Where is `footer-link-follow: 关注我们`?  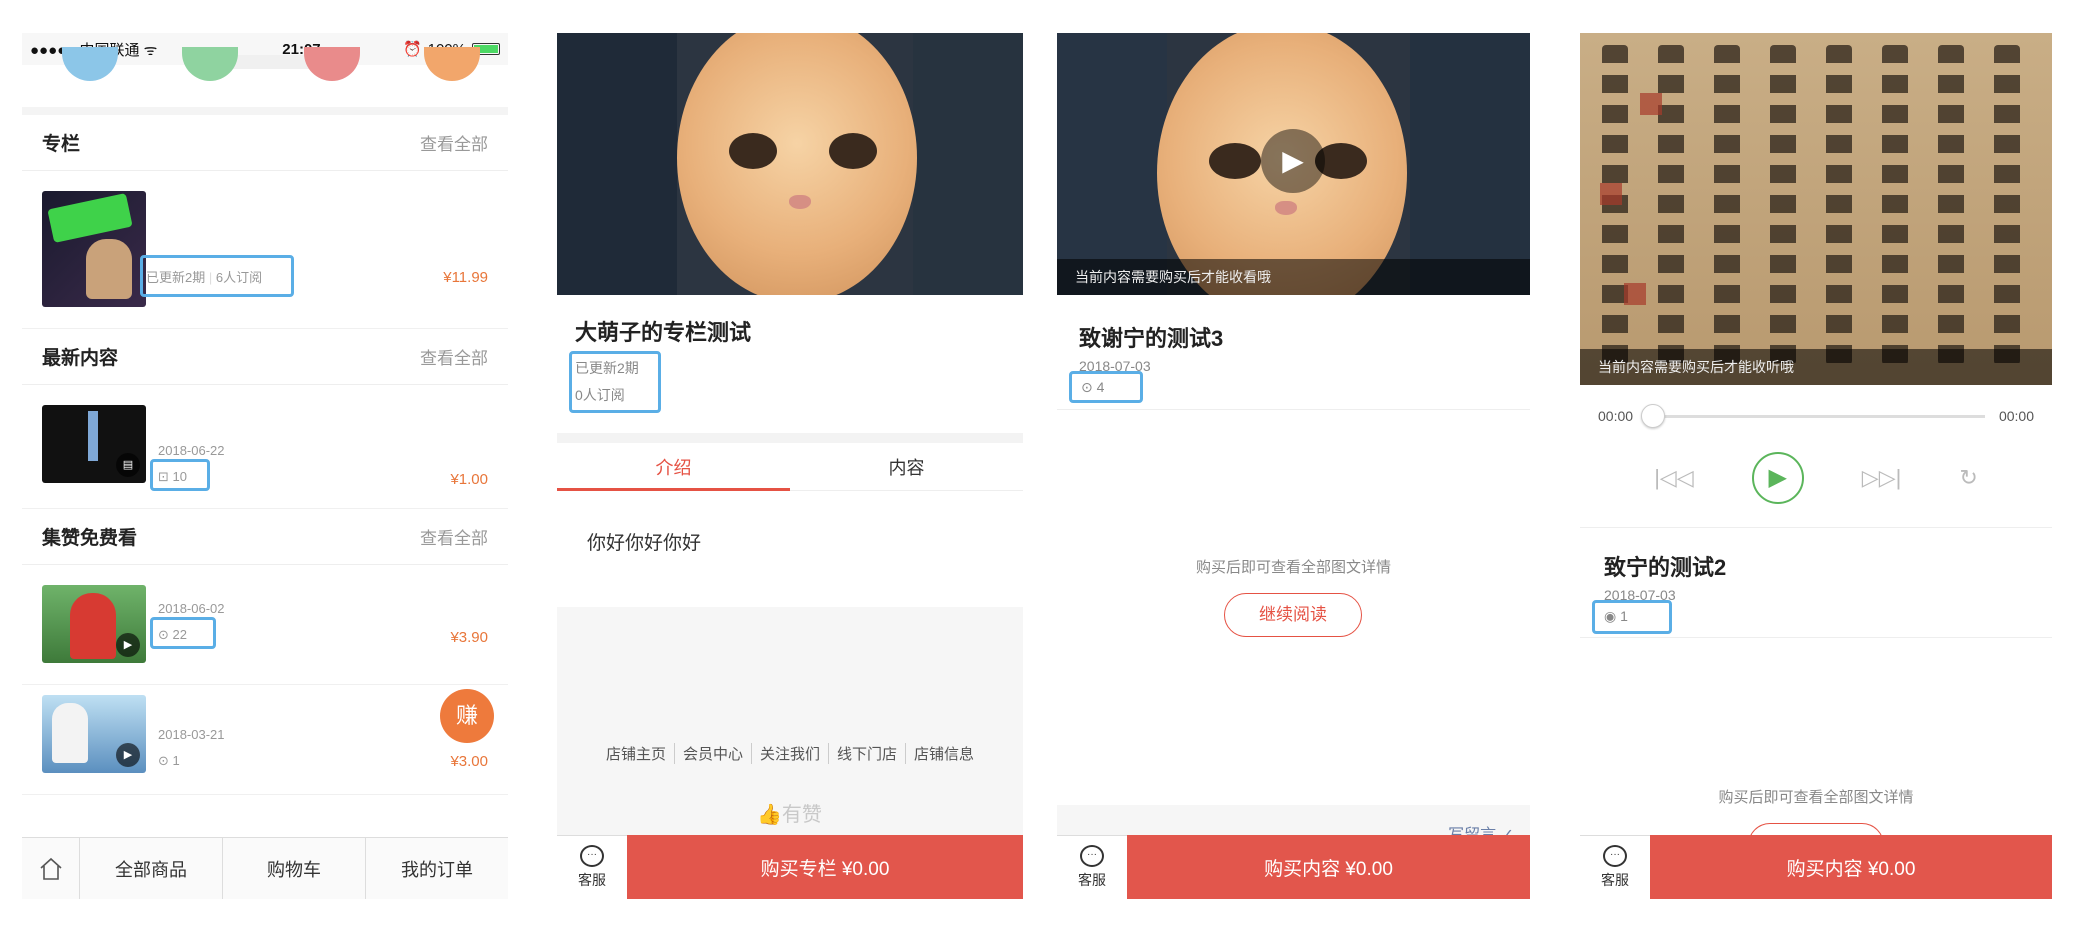
footer-link-follow: 关注我们 is located at coordinates (790, 753).